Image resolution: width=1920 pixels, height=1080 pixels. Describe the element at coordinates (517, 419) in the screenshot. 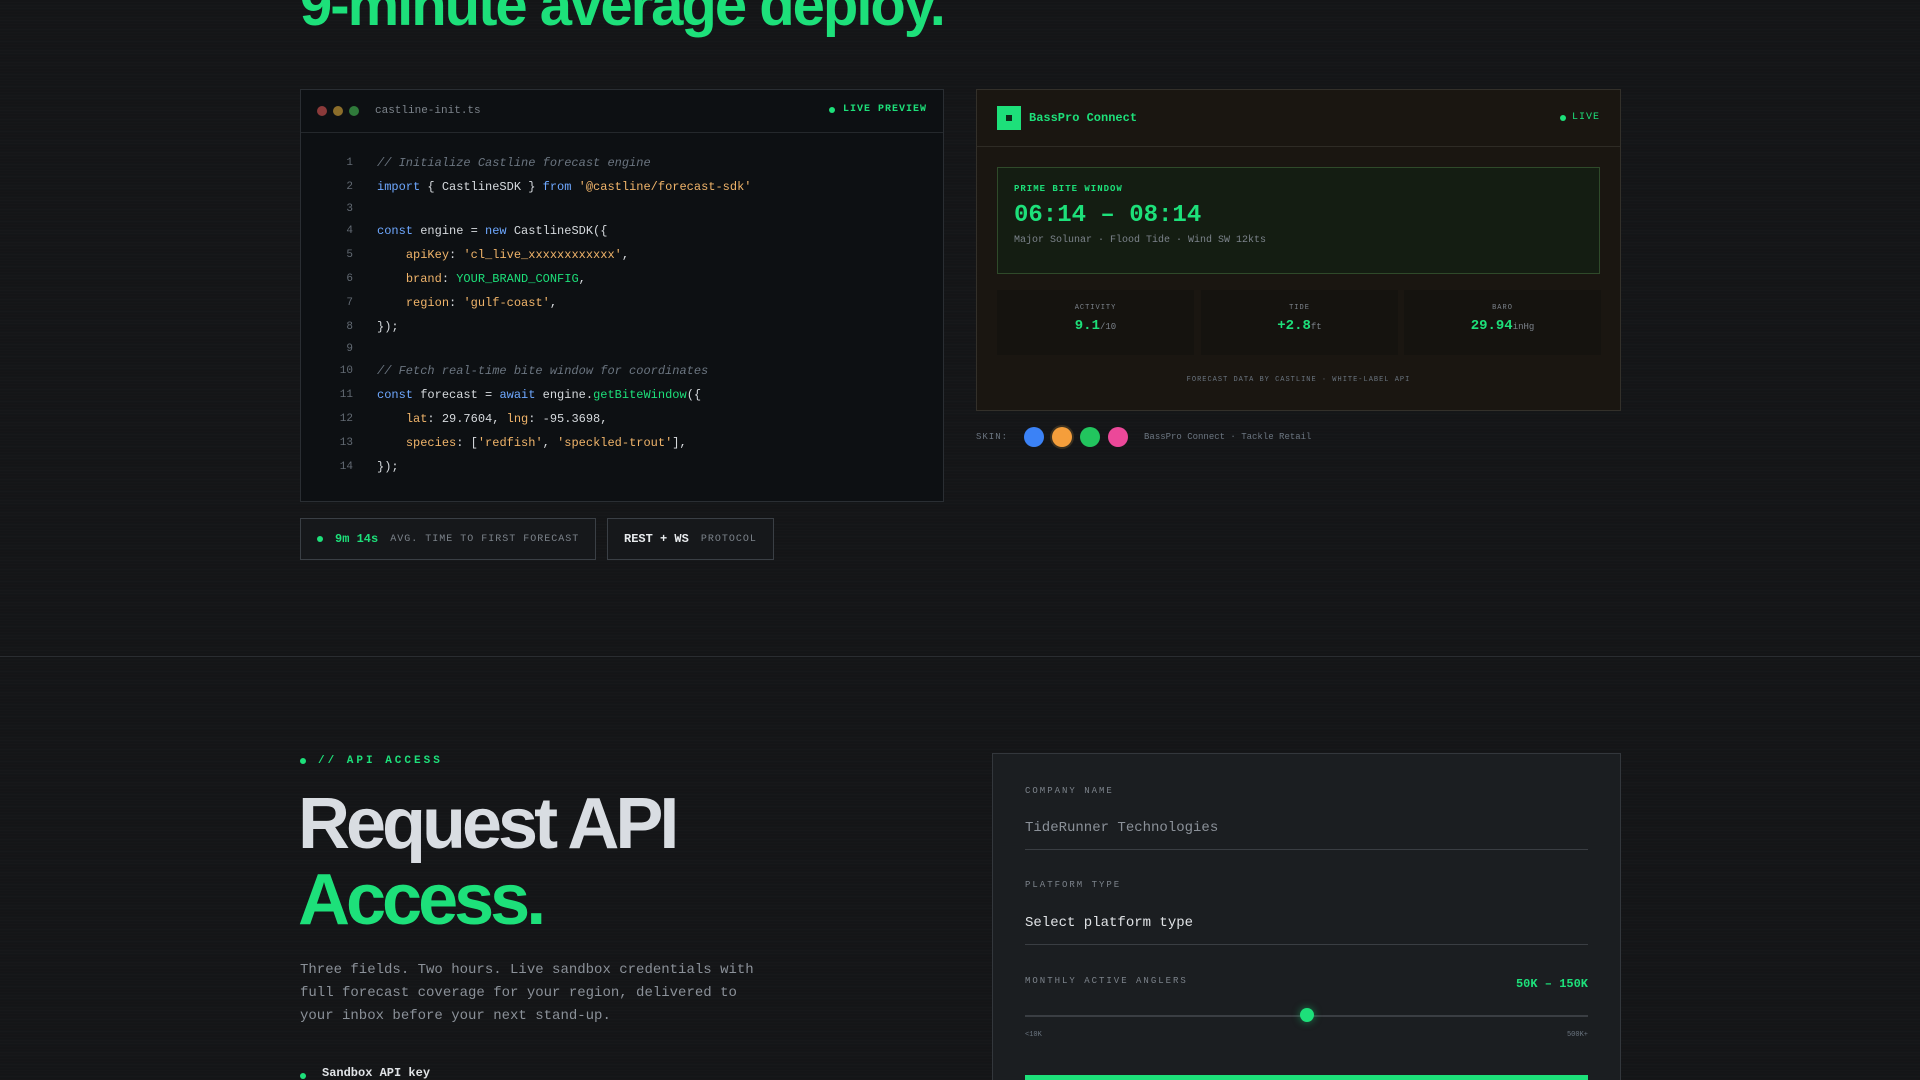

I see `code-token: lng` at that location.